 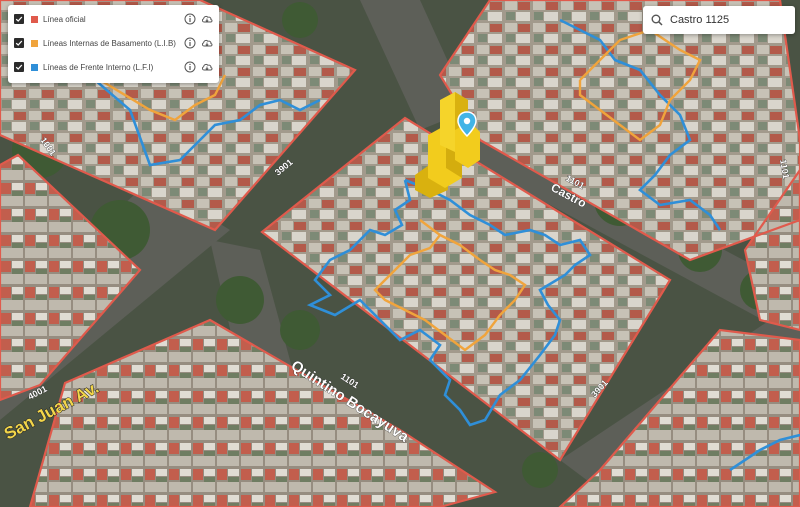 I want to click on layer-row-linea-oficial: Línea oficial, so click(x=113, y=19).